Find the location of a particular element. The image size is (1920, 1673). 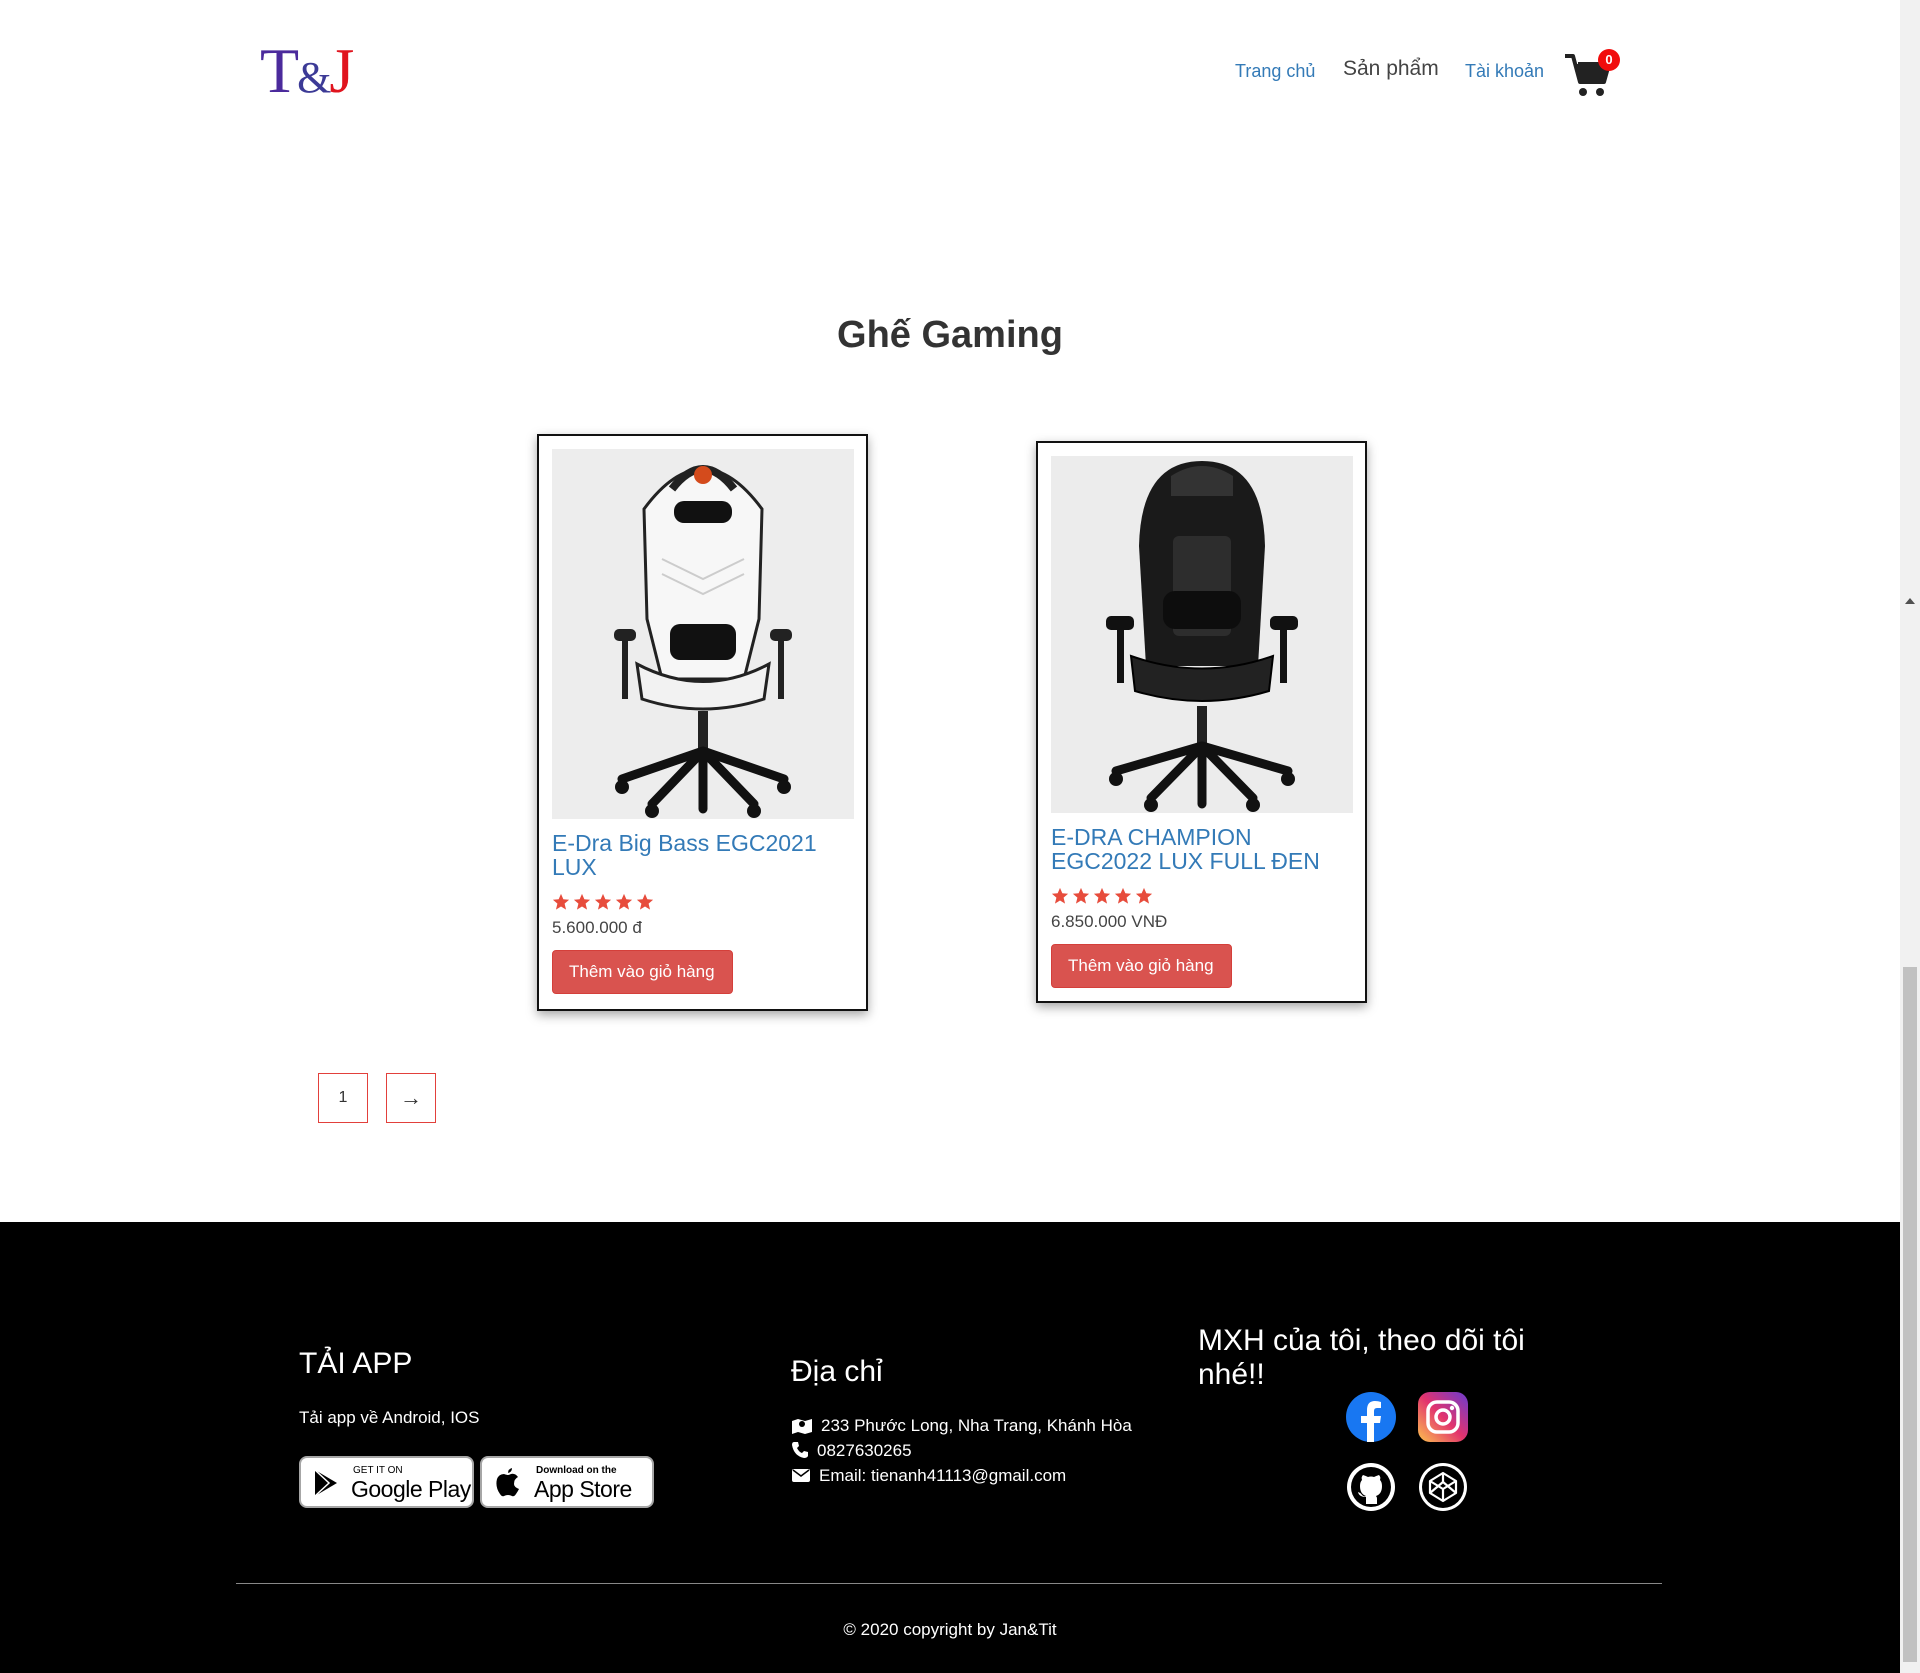

product-image-white-chair is located at coordinates (703, 634).